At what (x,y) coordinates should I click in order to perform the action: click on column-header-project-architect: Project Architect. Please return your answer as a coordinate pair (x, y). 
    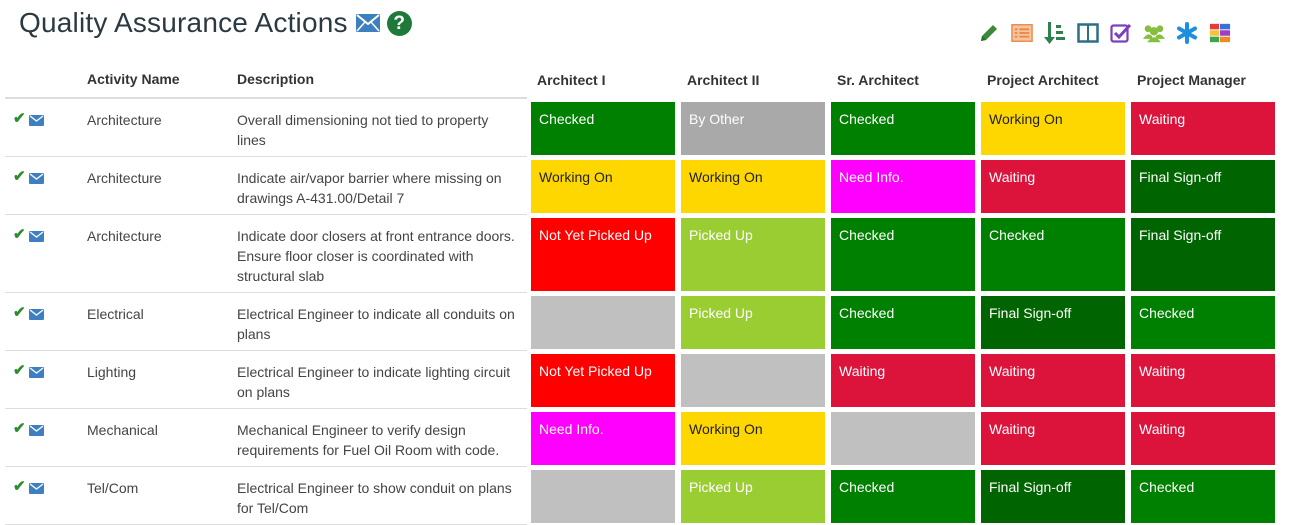
    Looking at the image, I should click on (1052, 79).